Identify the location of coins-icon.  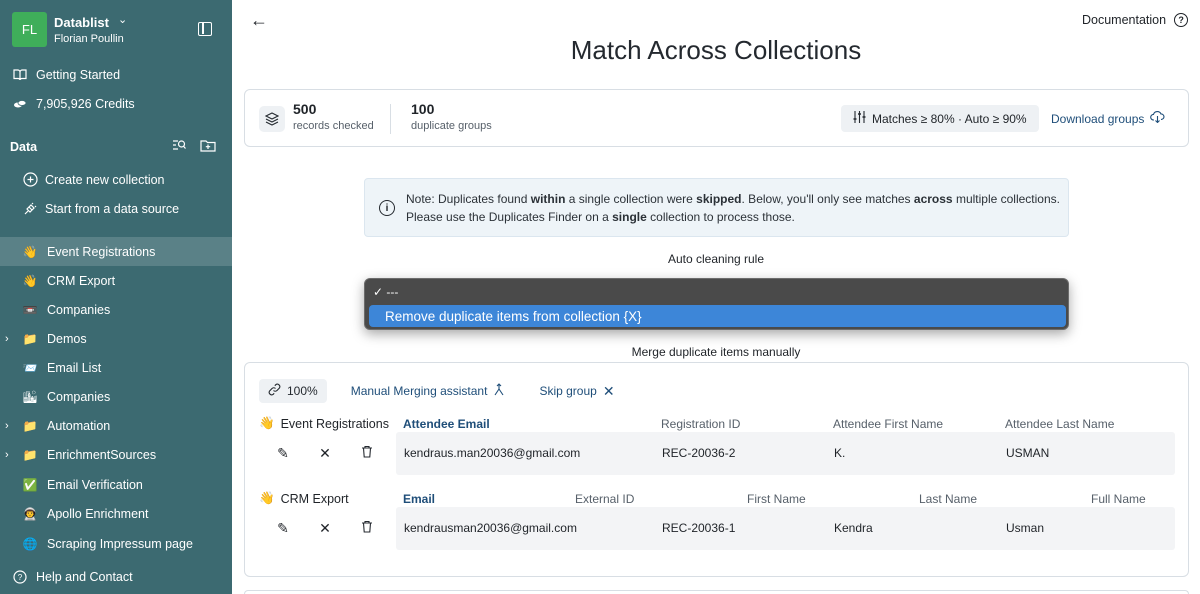
(20, 104).